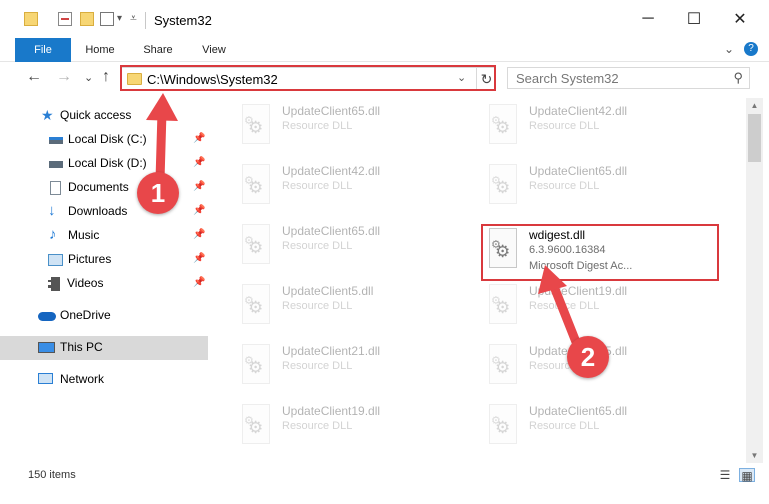  What do you see at coordinates (52, 475) in the screenshot?
I see `items-count: 150 items` at bounding box center [52, 475].